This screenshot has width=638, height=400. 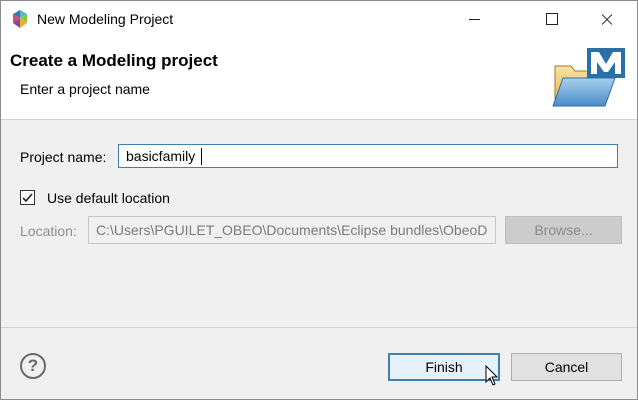 I want to click on text-caret, so click(x=201, y=156).